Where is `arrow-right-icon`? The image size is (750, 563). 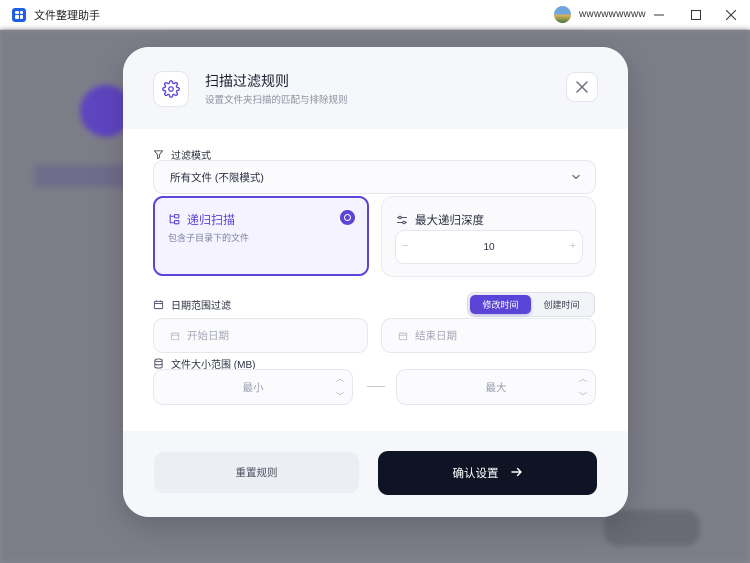 arrow-right-icon is located at coordinates (516, 473).